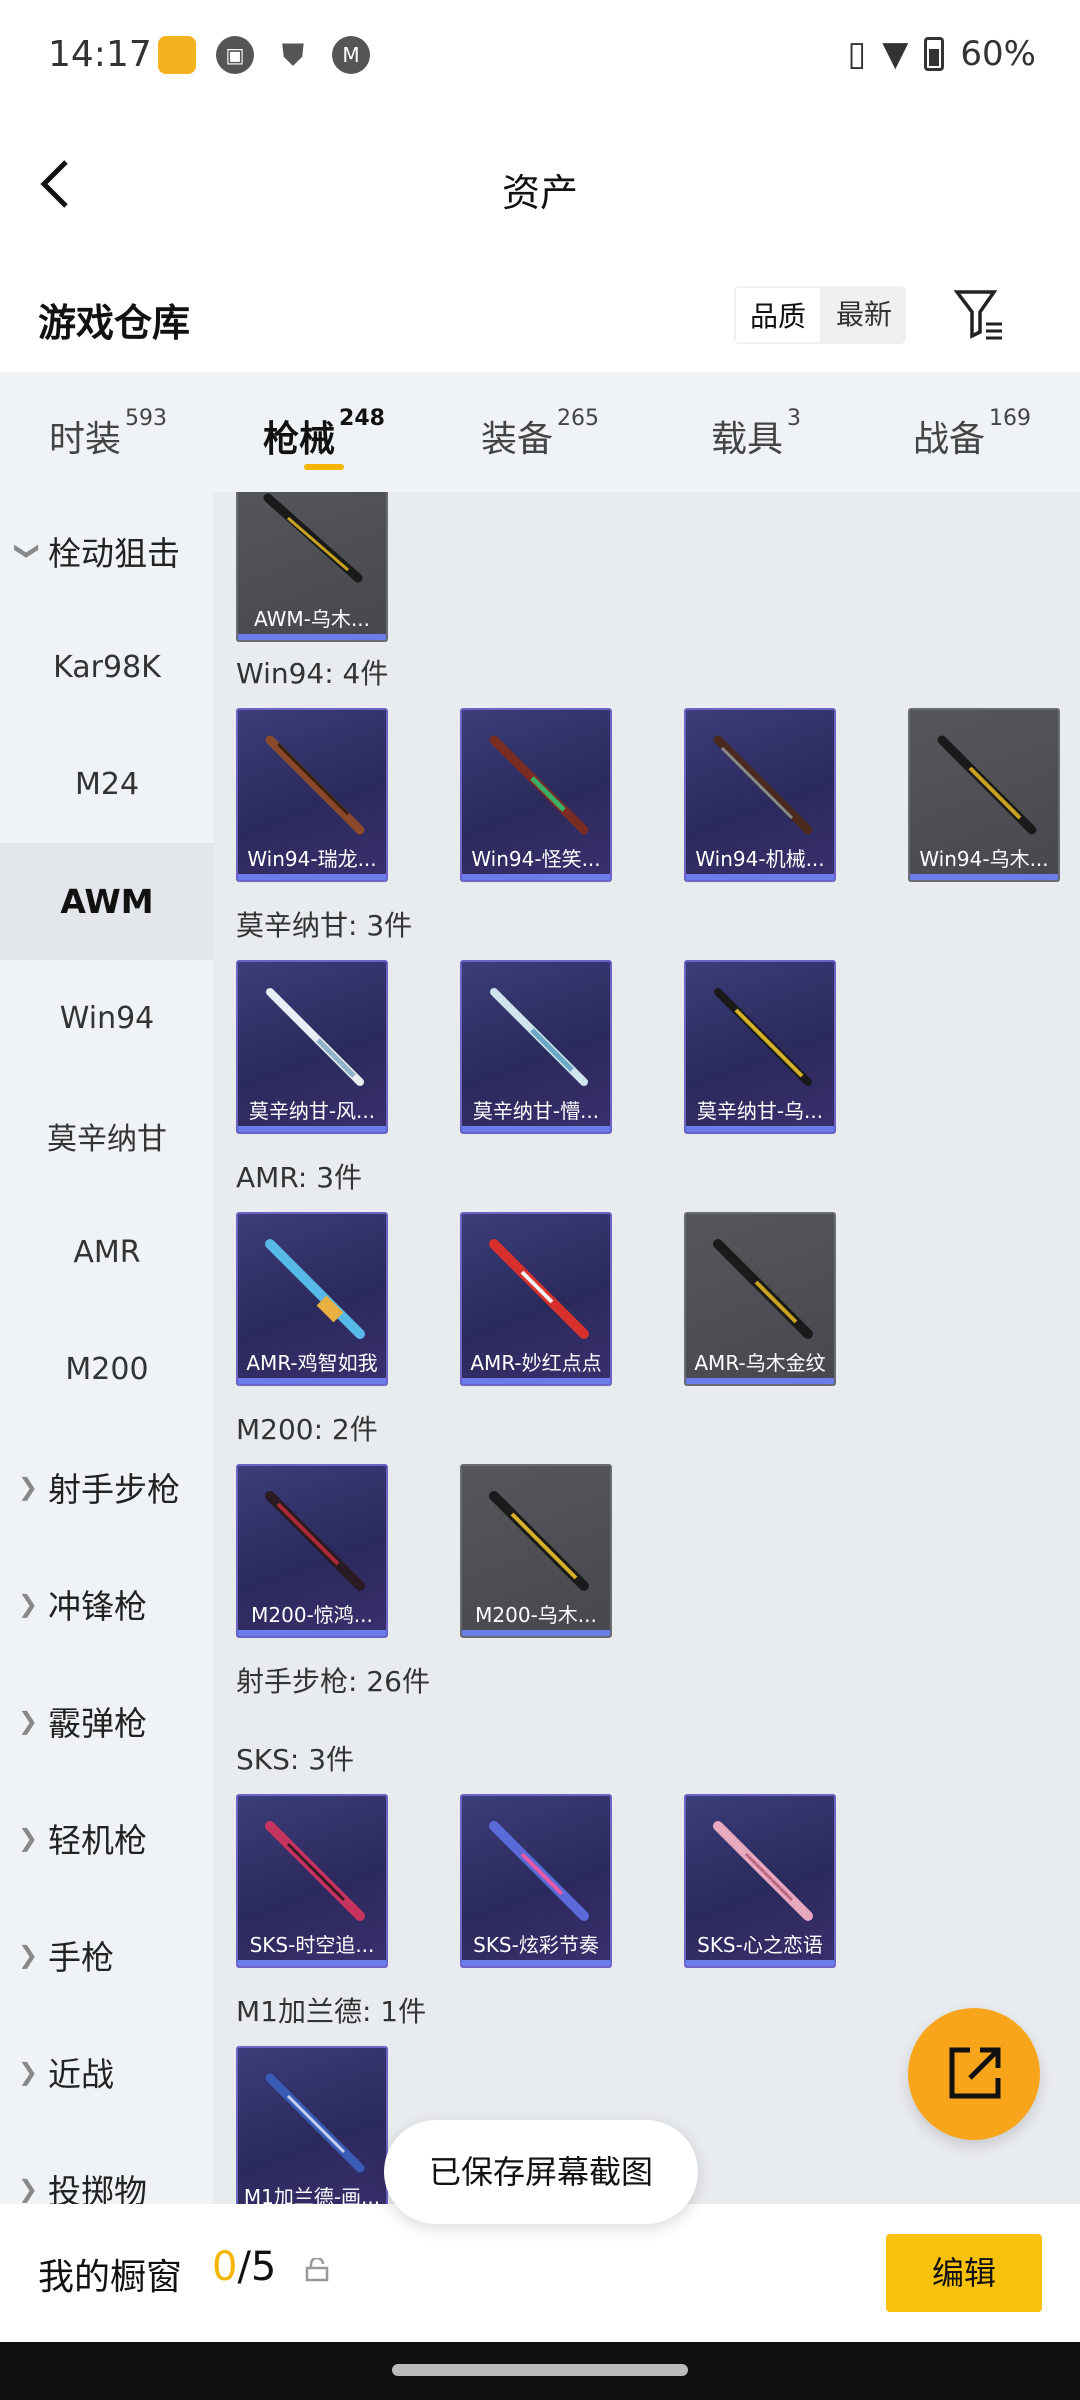 This screenshot has width=1080, height=2400. Describe the element at coordinates (540, 56) in the screenshot. I see `status-bar: 14:17 ▣ ⛊ M ▯ ▼ 60%` at that location.